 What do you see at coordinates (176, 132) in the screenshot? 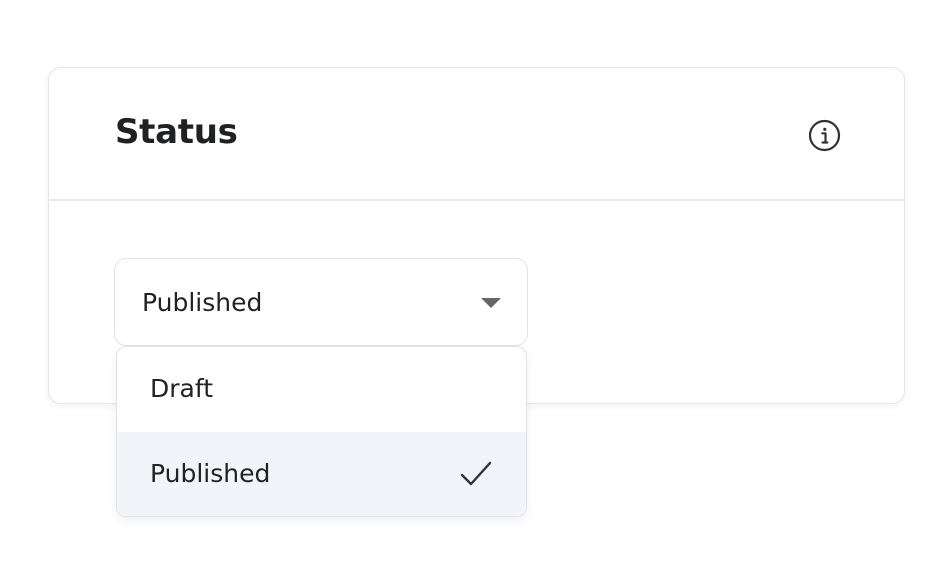
I see `card-title: Status` at bounding box center [176, 132].